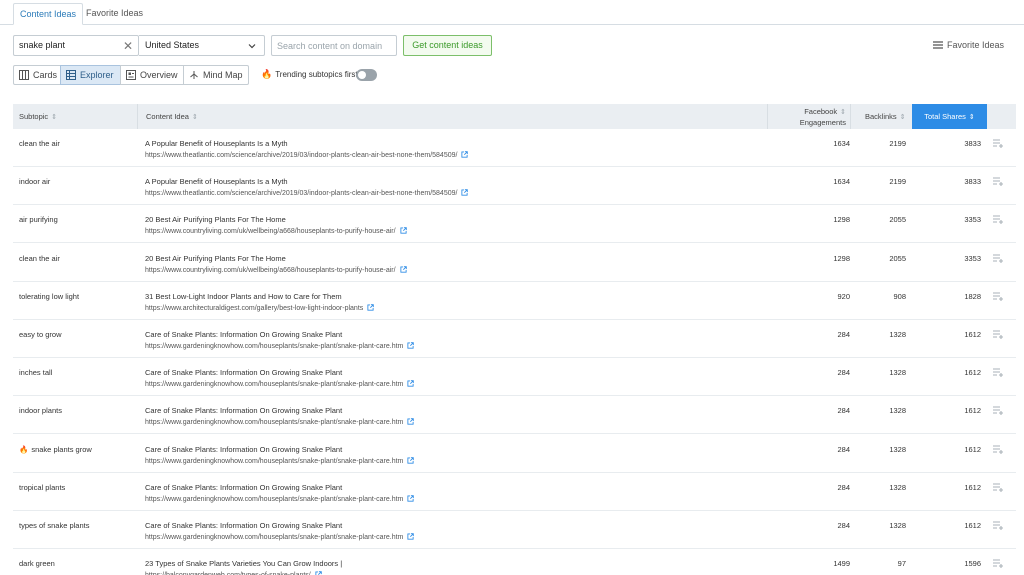 Image resolution: width=1024 pixels, height=575 pixels. What do you see at coordinates (48, 14) in the screenshot?
I see `tab-content-ideas: Content Ideas` at bounding box center [48, 14].